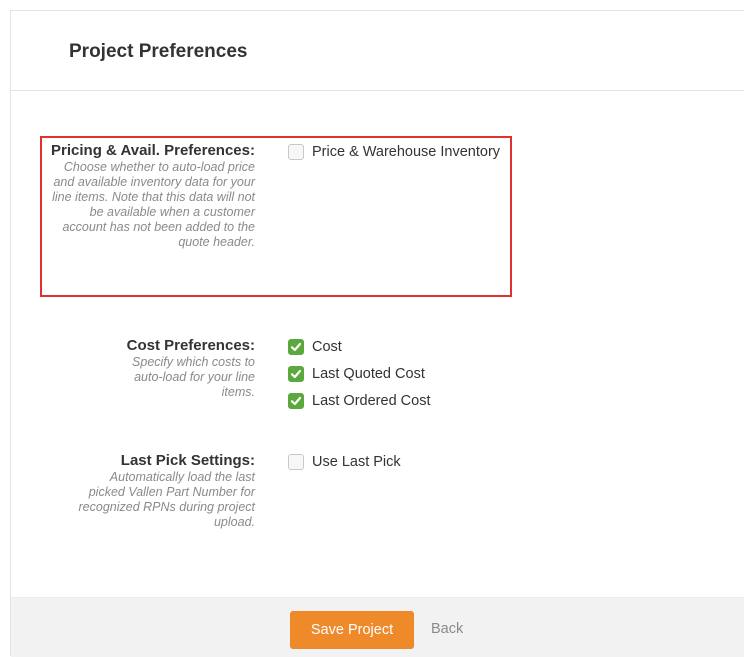  What do you see at coordinates (327, 347) in the screenshot?
I see `option-label: Cost` at bounding box center [327, 347].